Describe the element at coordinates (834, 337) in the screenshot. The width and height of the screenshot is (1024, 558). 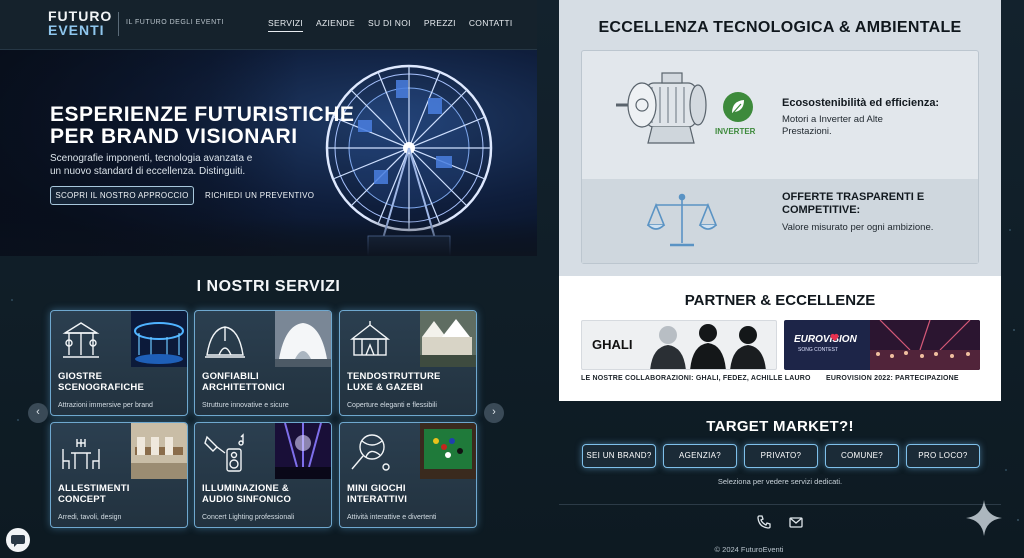
I see `heart-icon` at that location.